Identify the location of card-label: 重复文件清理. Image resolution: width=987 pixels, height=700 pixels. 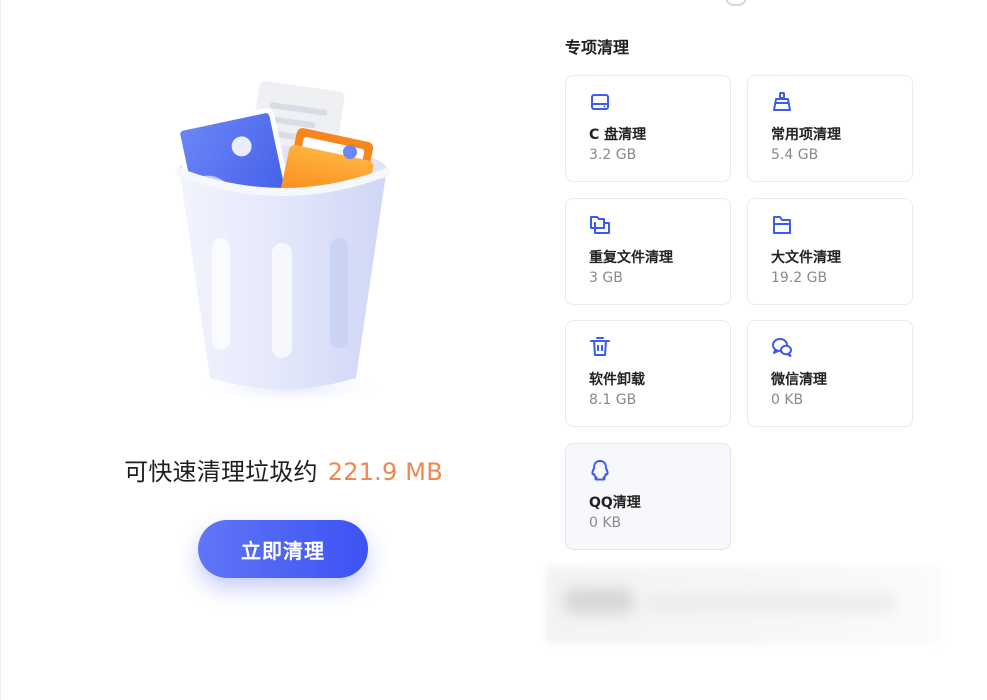
(631, 258).